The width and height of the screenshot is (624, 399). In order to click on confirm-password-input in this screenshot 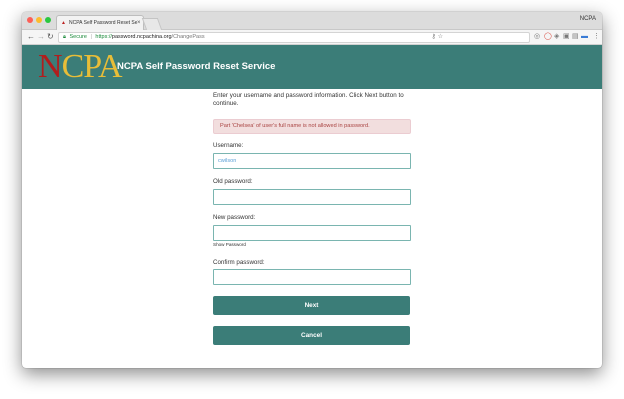, I will do `click(312, 277)`.